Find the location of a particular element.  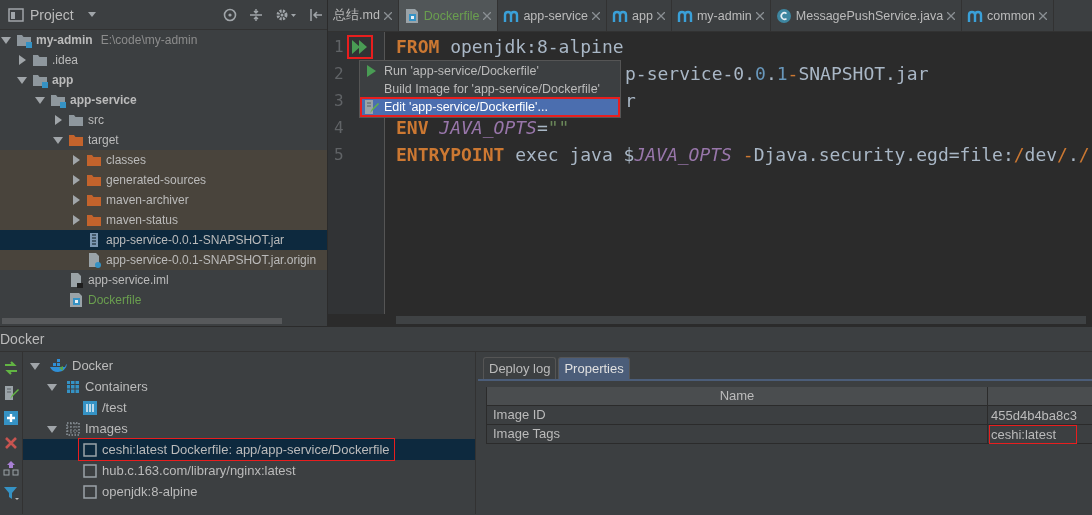

code-line: p-service-0.0.1-SNAPSHOT.jar is located at coordinates (777, 74).